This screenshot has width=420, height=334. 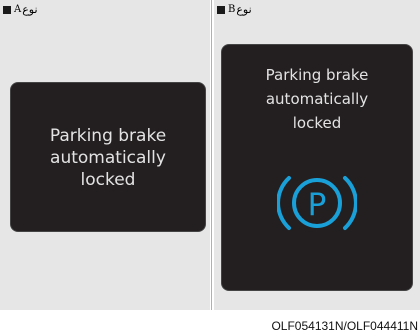 I want to click on figure-code: OLF054131N/OLF044411N, so click(x=344, y=326).